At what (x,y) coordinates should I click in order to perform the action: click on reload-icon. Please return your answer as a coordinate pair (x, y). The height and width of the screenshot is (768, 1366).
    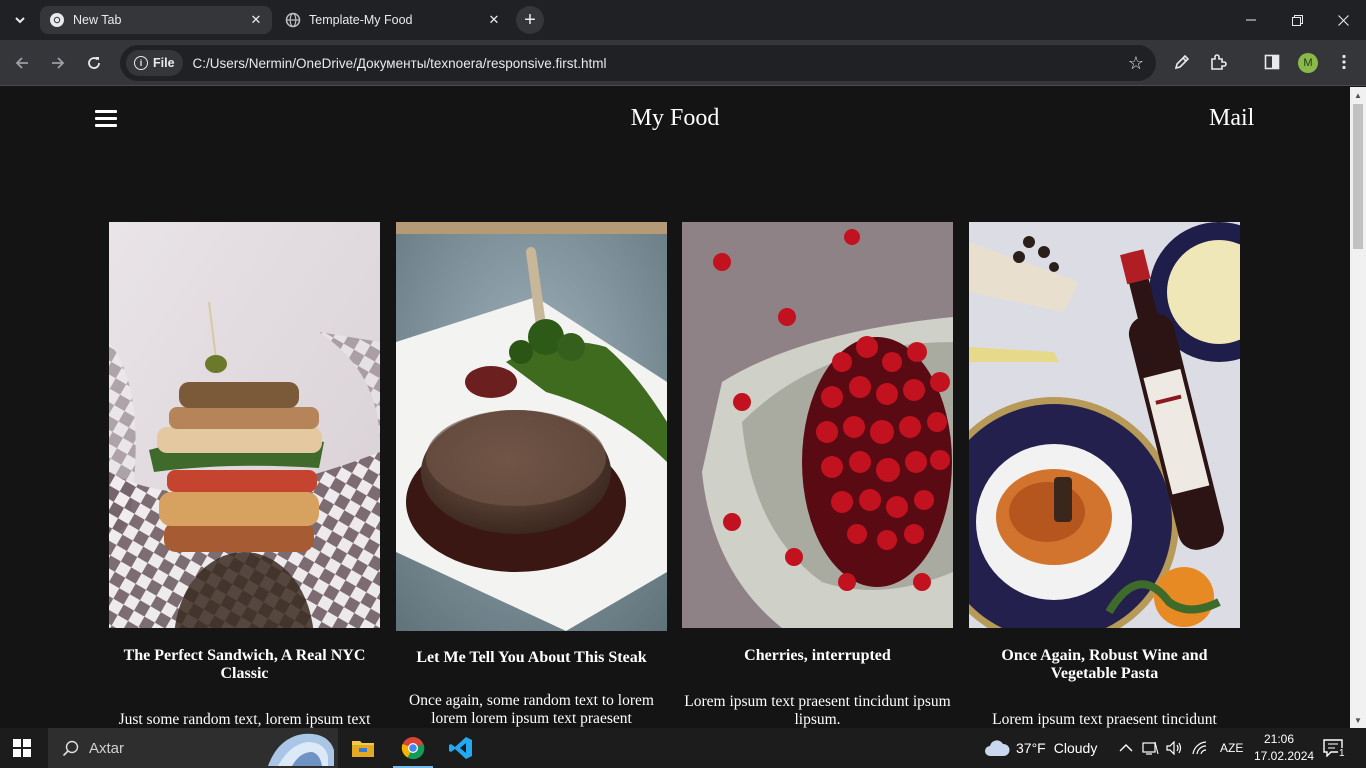
    Looking at the image, I should click on (94, 63).